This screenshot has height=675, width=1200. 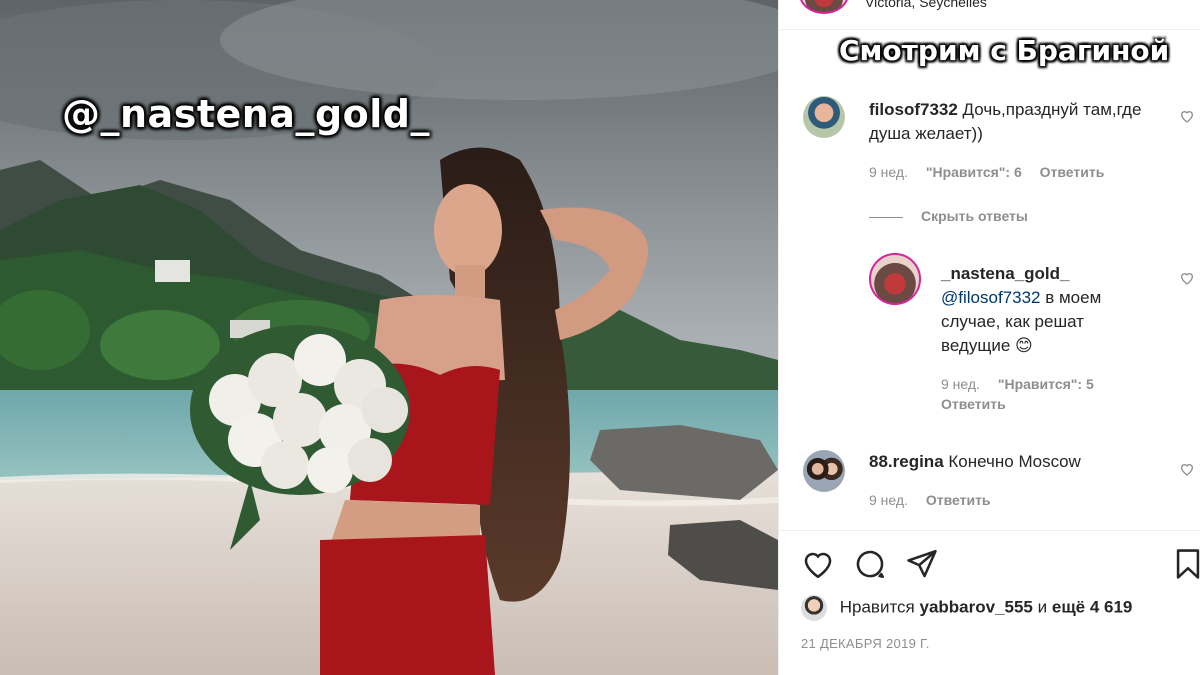 What do you see at coordinates (1046, 384) in the screenshot?
I see `reply-likes: "Нравится": 5` at bounding box center [1046, 384].